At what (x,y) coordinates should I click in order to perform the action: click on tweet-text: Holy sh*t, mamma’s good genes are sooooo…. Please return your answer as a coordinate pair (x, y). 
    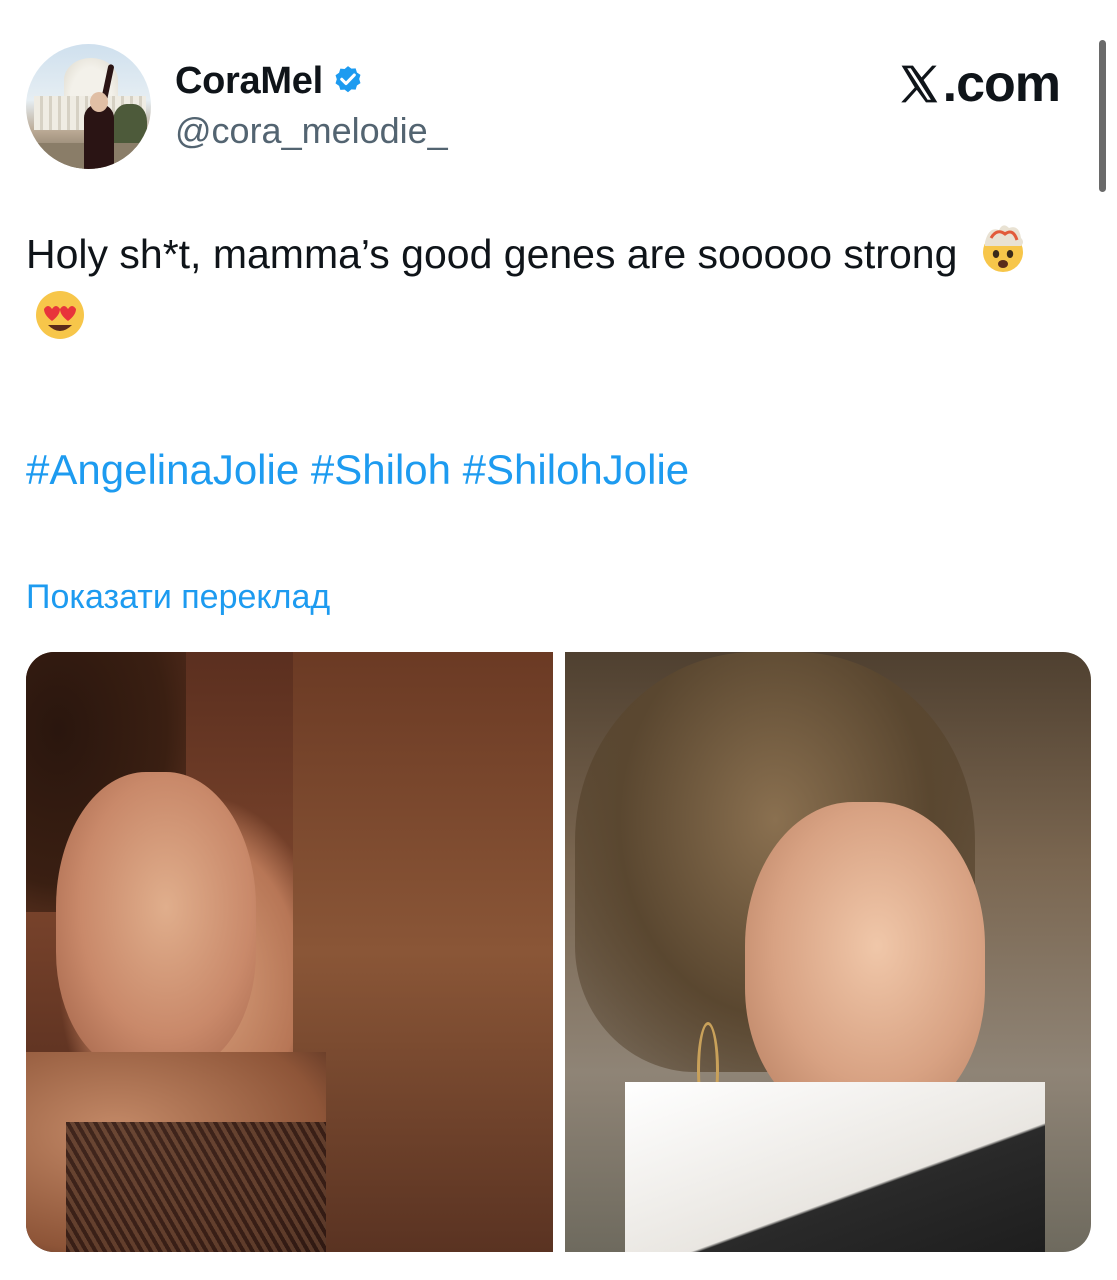
    Looking at the image, I should click on (546, 287).